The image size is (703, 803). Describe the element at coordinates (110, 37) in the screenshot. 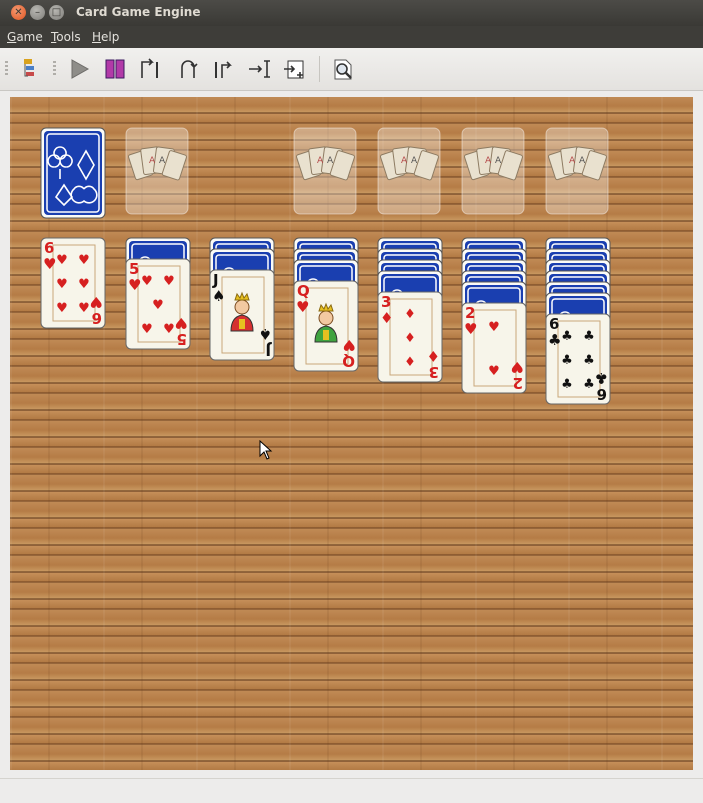

I see `menu-help-label: elp` at that location.